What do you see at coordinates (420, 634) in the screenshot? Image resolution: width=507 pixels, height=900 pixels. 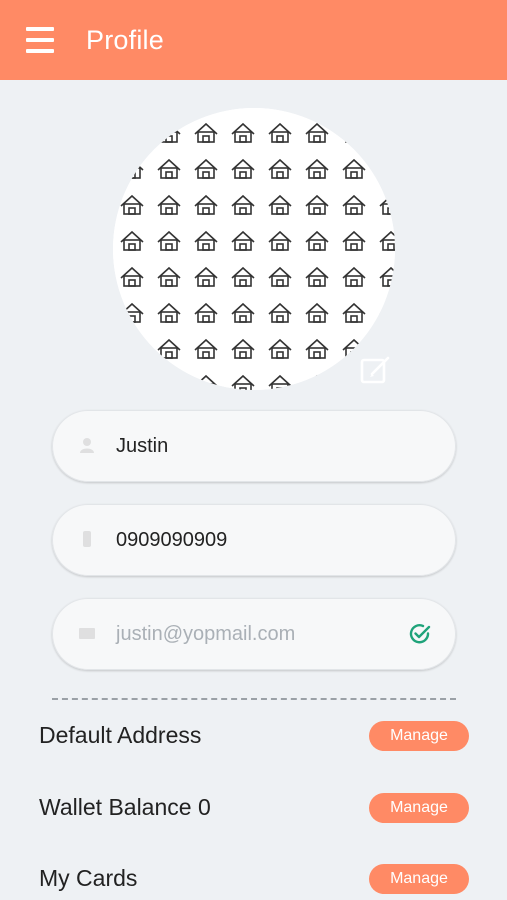 I see `check-circle-icon` at bounding box center [420, 634].